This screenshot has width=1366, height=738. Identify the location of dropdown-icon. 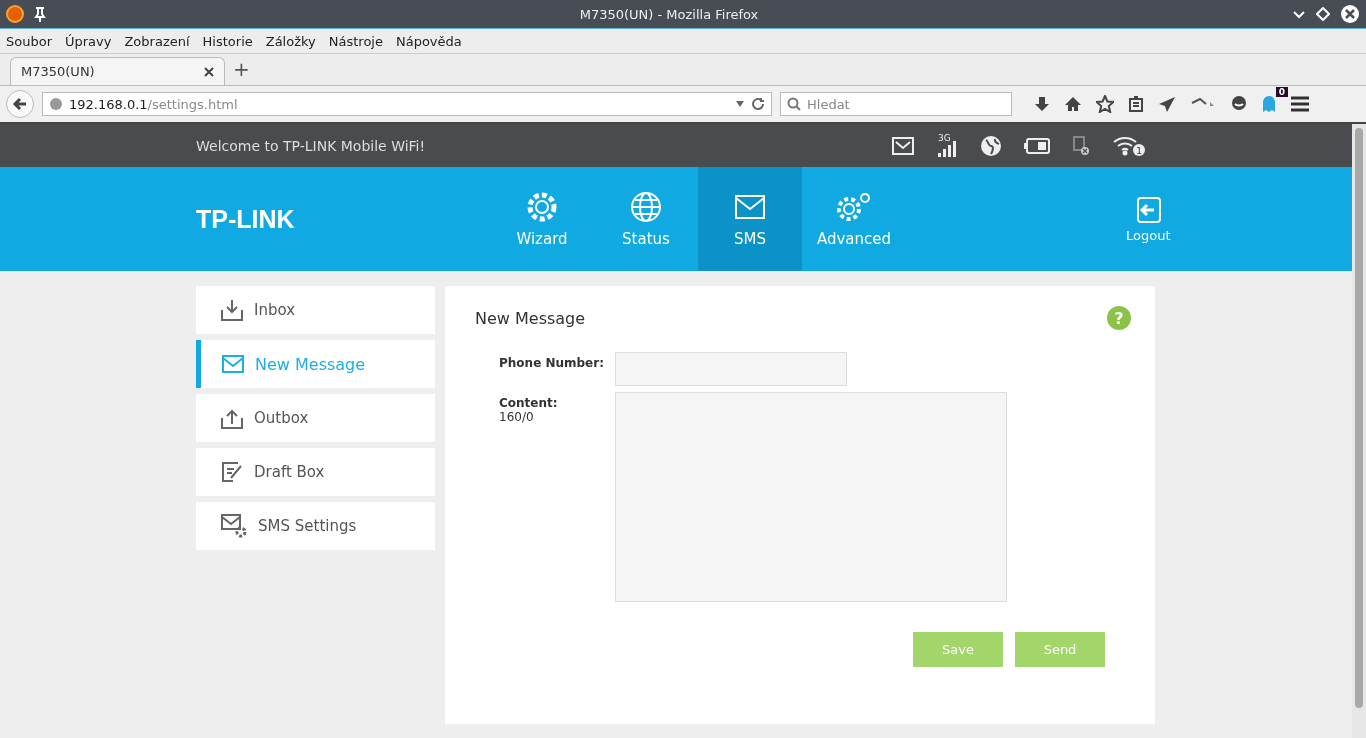
(740, 104).